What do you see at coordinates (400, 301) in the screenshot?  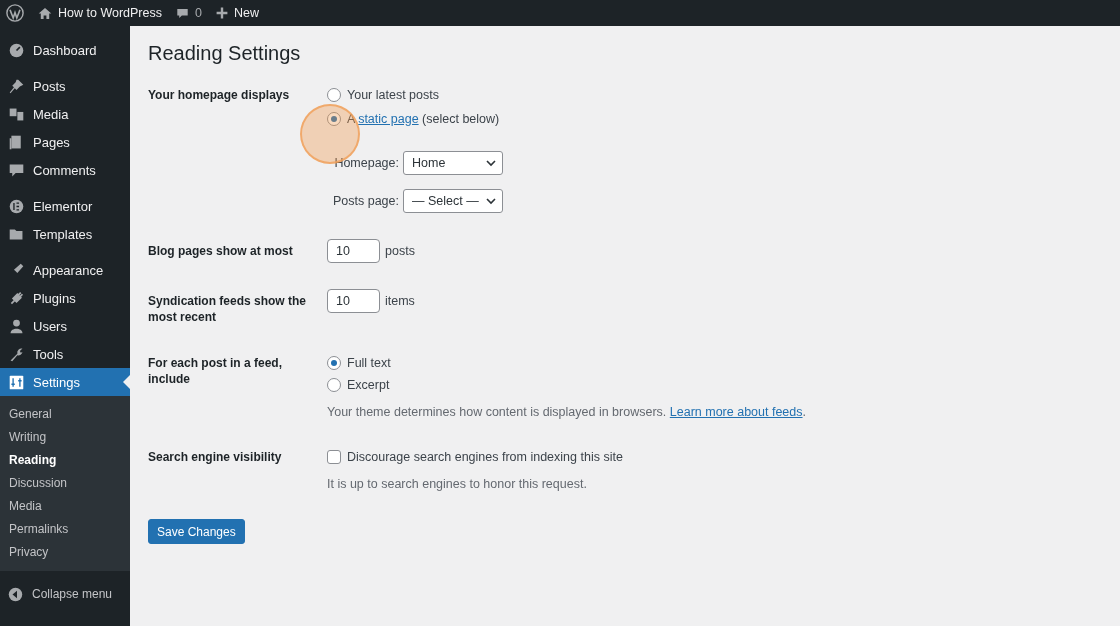 I see `unit-label: items` at bounding box center [400, 301].